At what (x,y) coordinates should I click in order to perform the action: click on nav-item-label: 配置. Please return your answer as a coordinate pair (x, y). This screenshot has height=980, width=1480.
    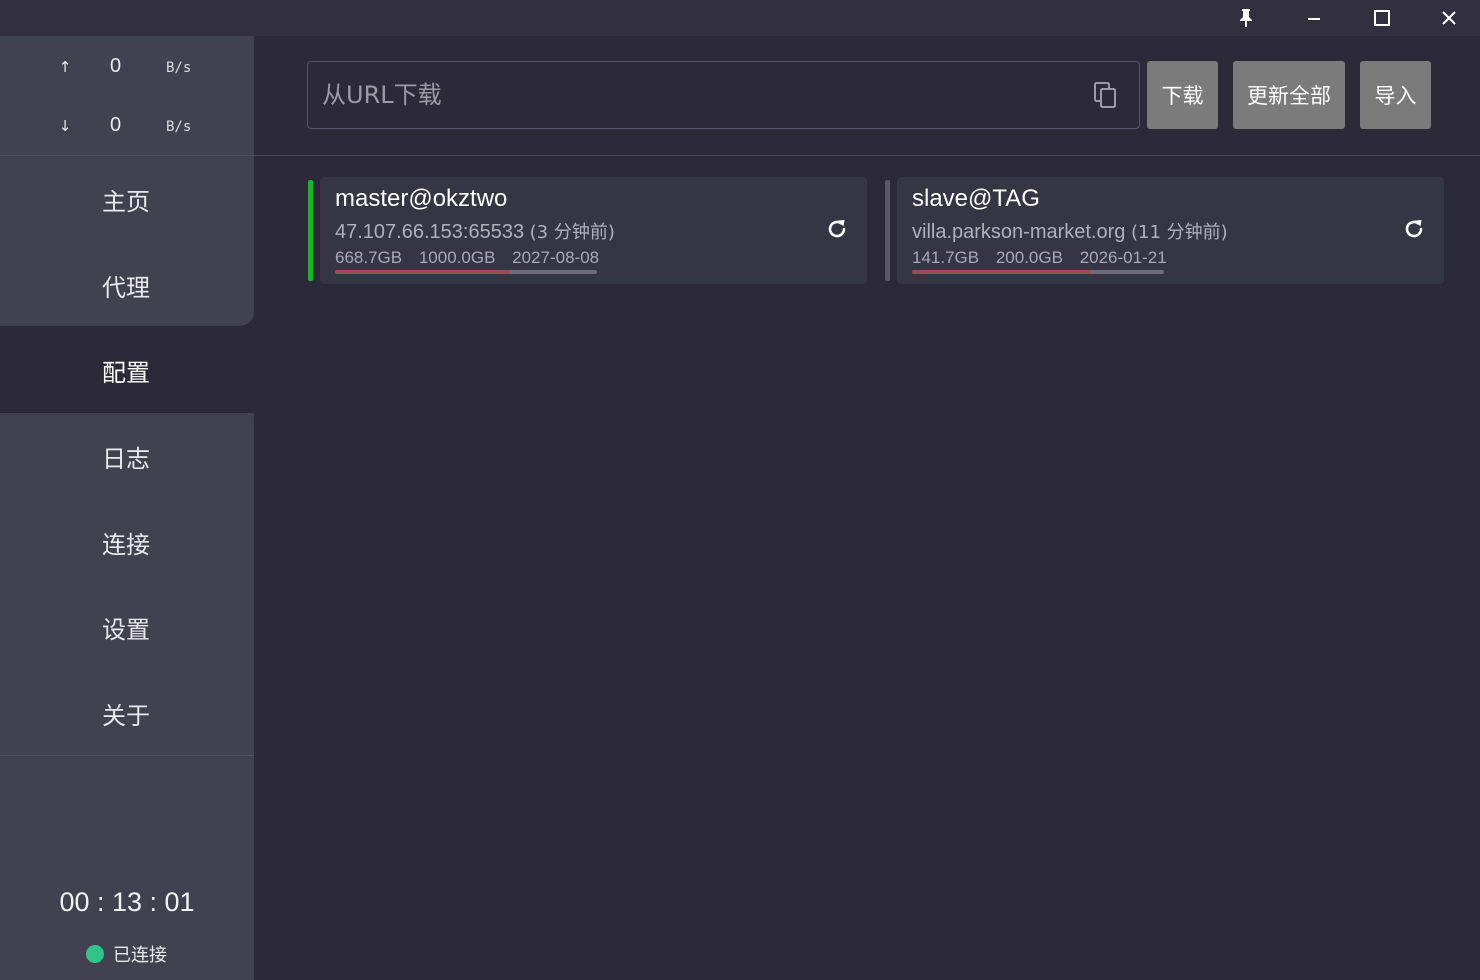
    Looking at the image, I should click on (126, 372).